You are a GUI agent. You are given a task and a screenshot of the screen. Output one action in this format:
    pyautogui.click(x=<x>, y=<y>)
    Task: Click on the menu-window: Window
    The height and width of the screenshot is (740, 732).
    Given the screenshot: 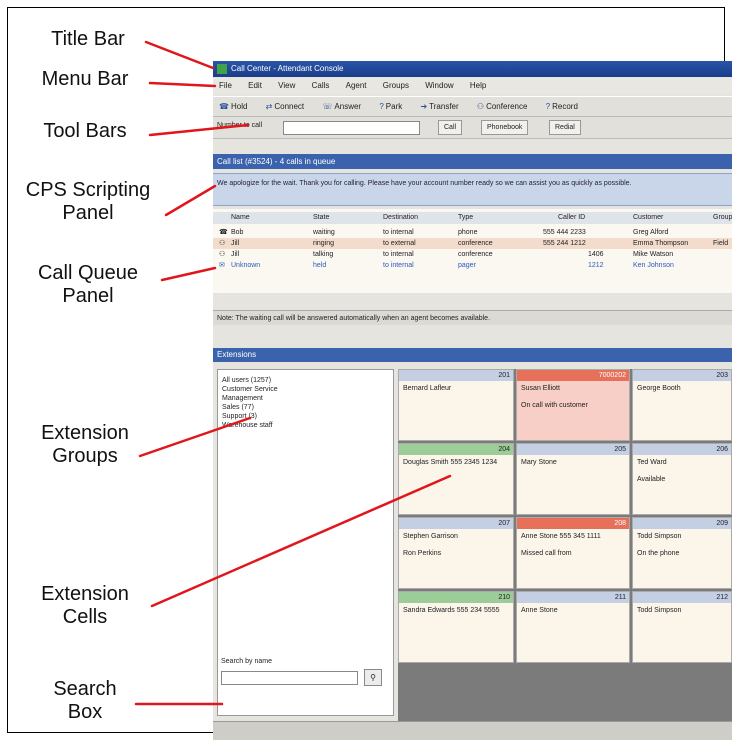 What is the action you would take?
    pyautogui.click(x=439, y=85)
    